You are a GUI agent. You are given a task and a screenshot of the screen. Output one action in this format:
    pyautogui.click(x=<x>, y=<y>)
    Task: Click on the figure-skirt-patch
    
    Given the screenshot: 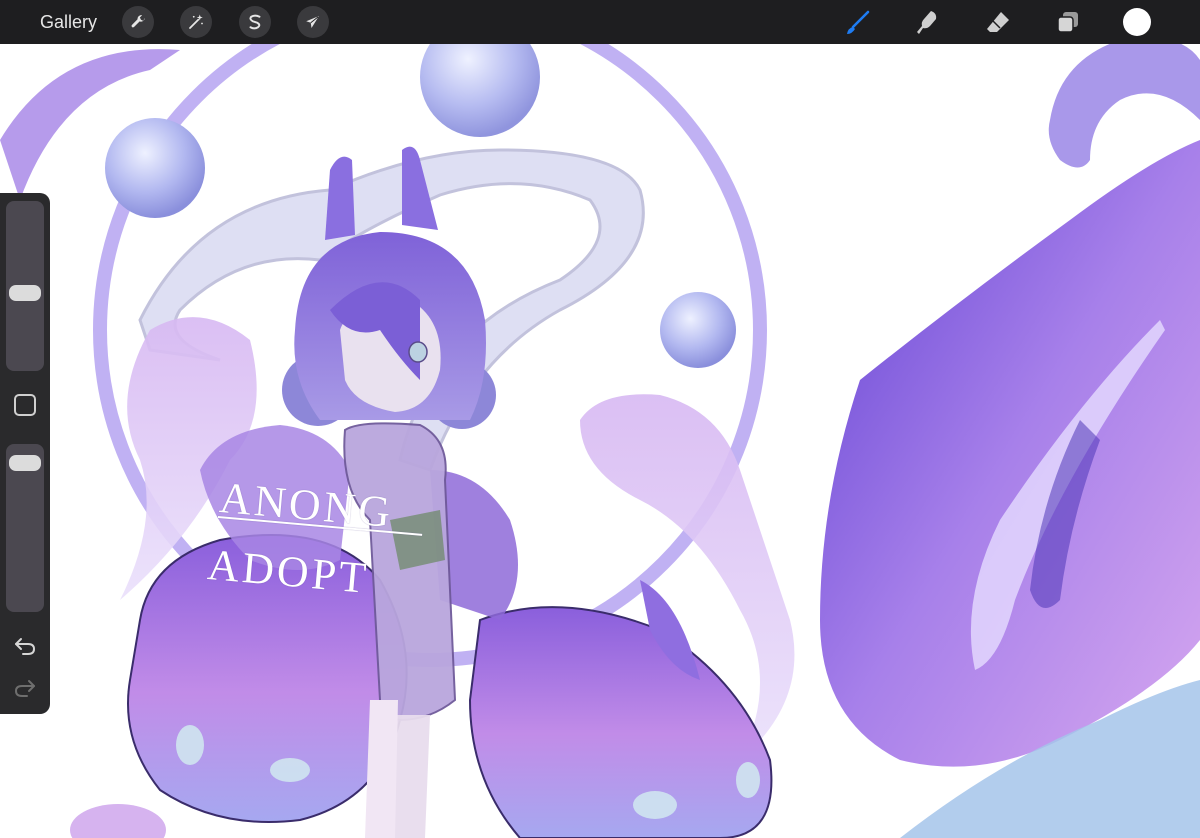 What is the action you would take?
    pyautogui.click(x=417, y=540)
    